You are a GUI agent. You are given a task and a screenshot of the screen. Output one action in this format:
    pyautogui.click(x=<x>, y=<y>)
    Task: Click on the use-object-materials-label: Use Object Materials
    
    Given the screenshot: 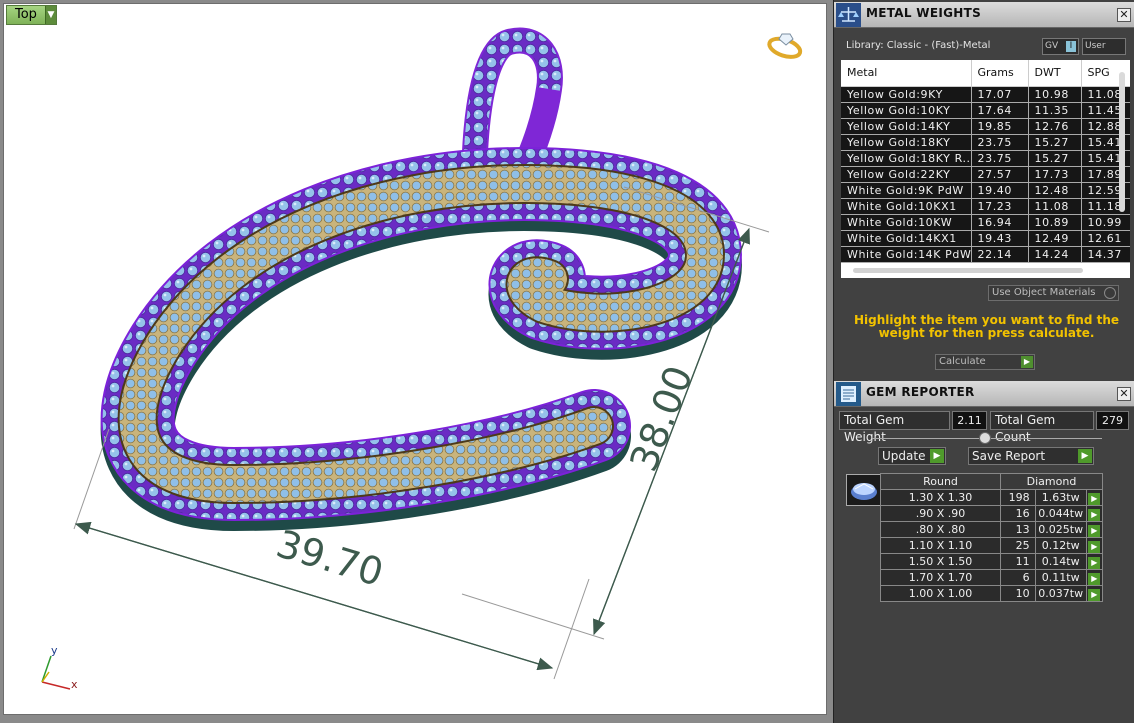 What is the action you would take?
    pyautogui.click(x=1044, y=292)
    